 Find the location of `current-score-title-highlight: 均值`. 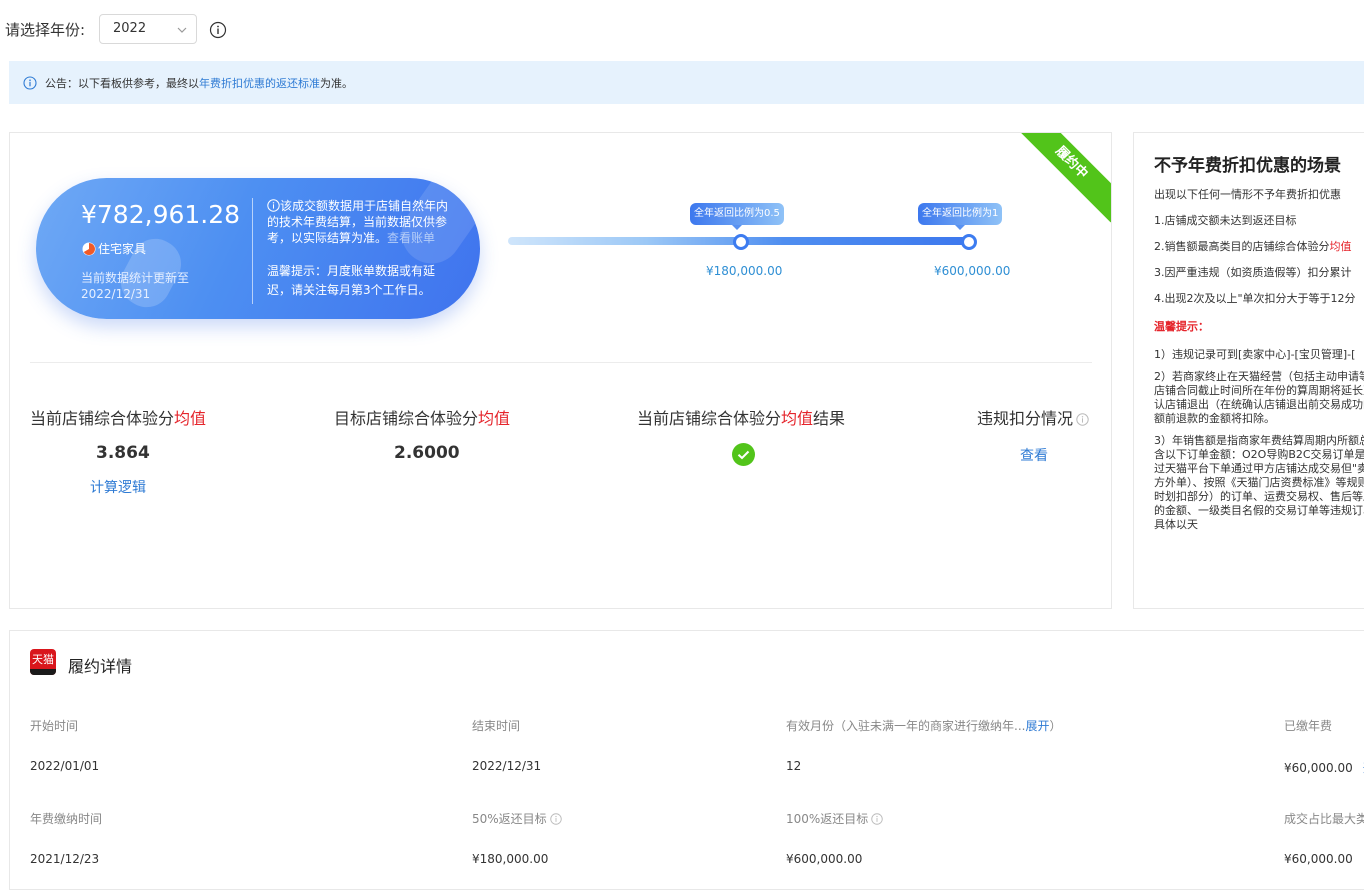

current-score-title-highlight: 均值 is located at coordinates (190, 418).